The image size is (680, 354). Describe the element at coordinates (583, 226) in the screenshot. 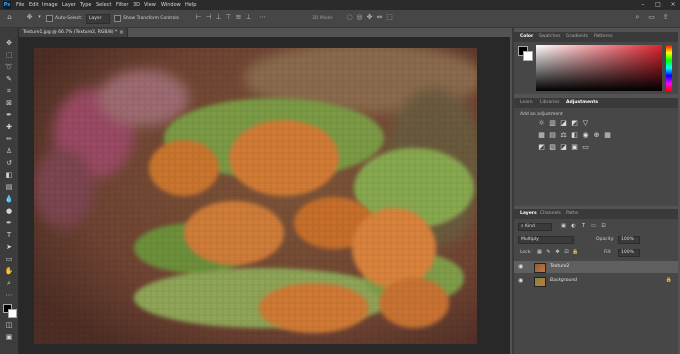

I see `filter-type-icon: T` at that location.